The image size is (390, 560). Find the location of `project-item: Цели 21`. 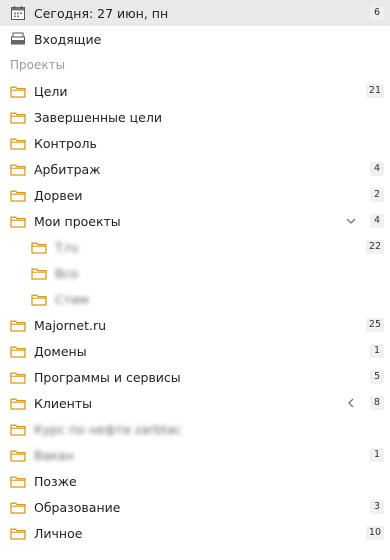

project-item: Цели 21 is located at coordinates (195, 91).